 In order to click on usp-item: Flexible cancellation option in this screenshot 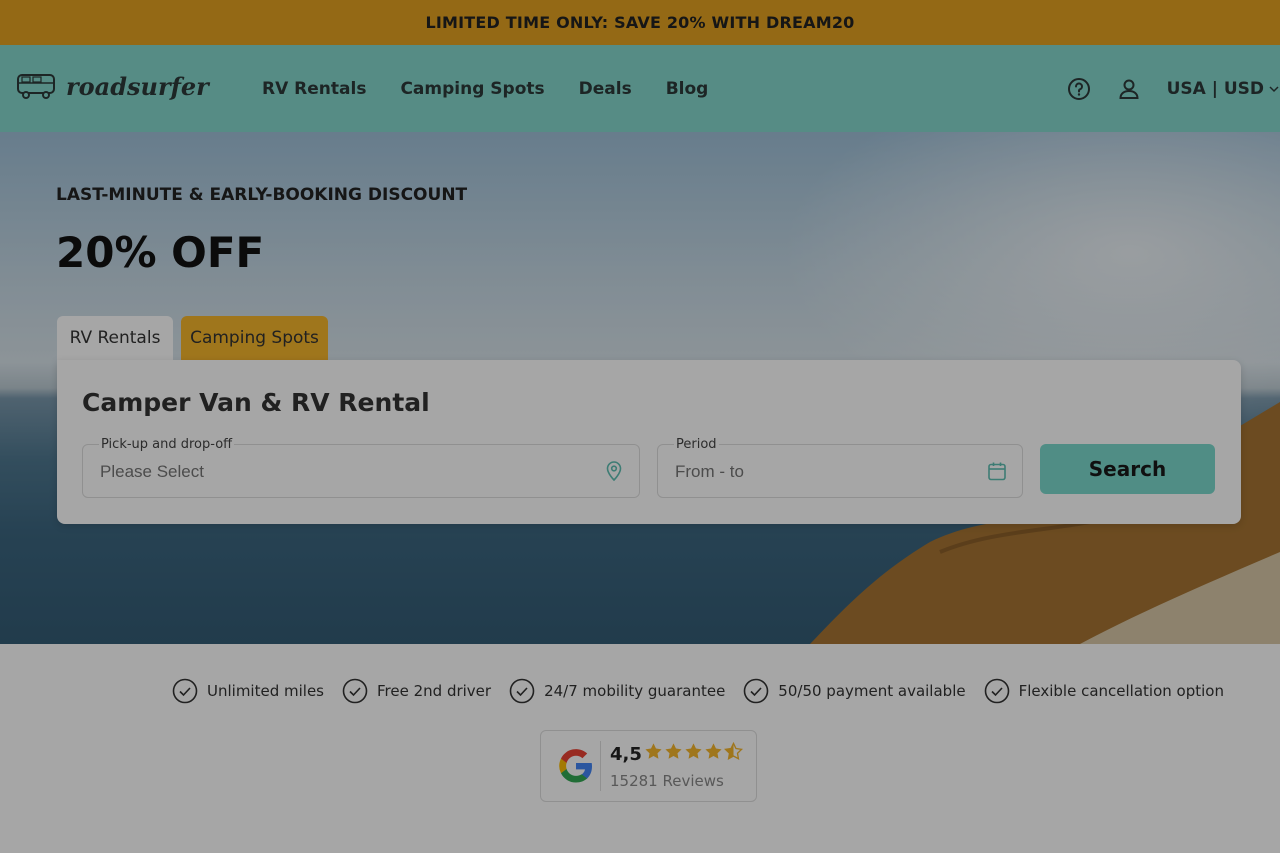, I will do `click(1104, 691)`.